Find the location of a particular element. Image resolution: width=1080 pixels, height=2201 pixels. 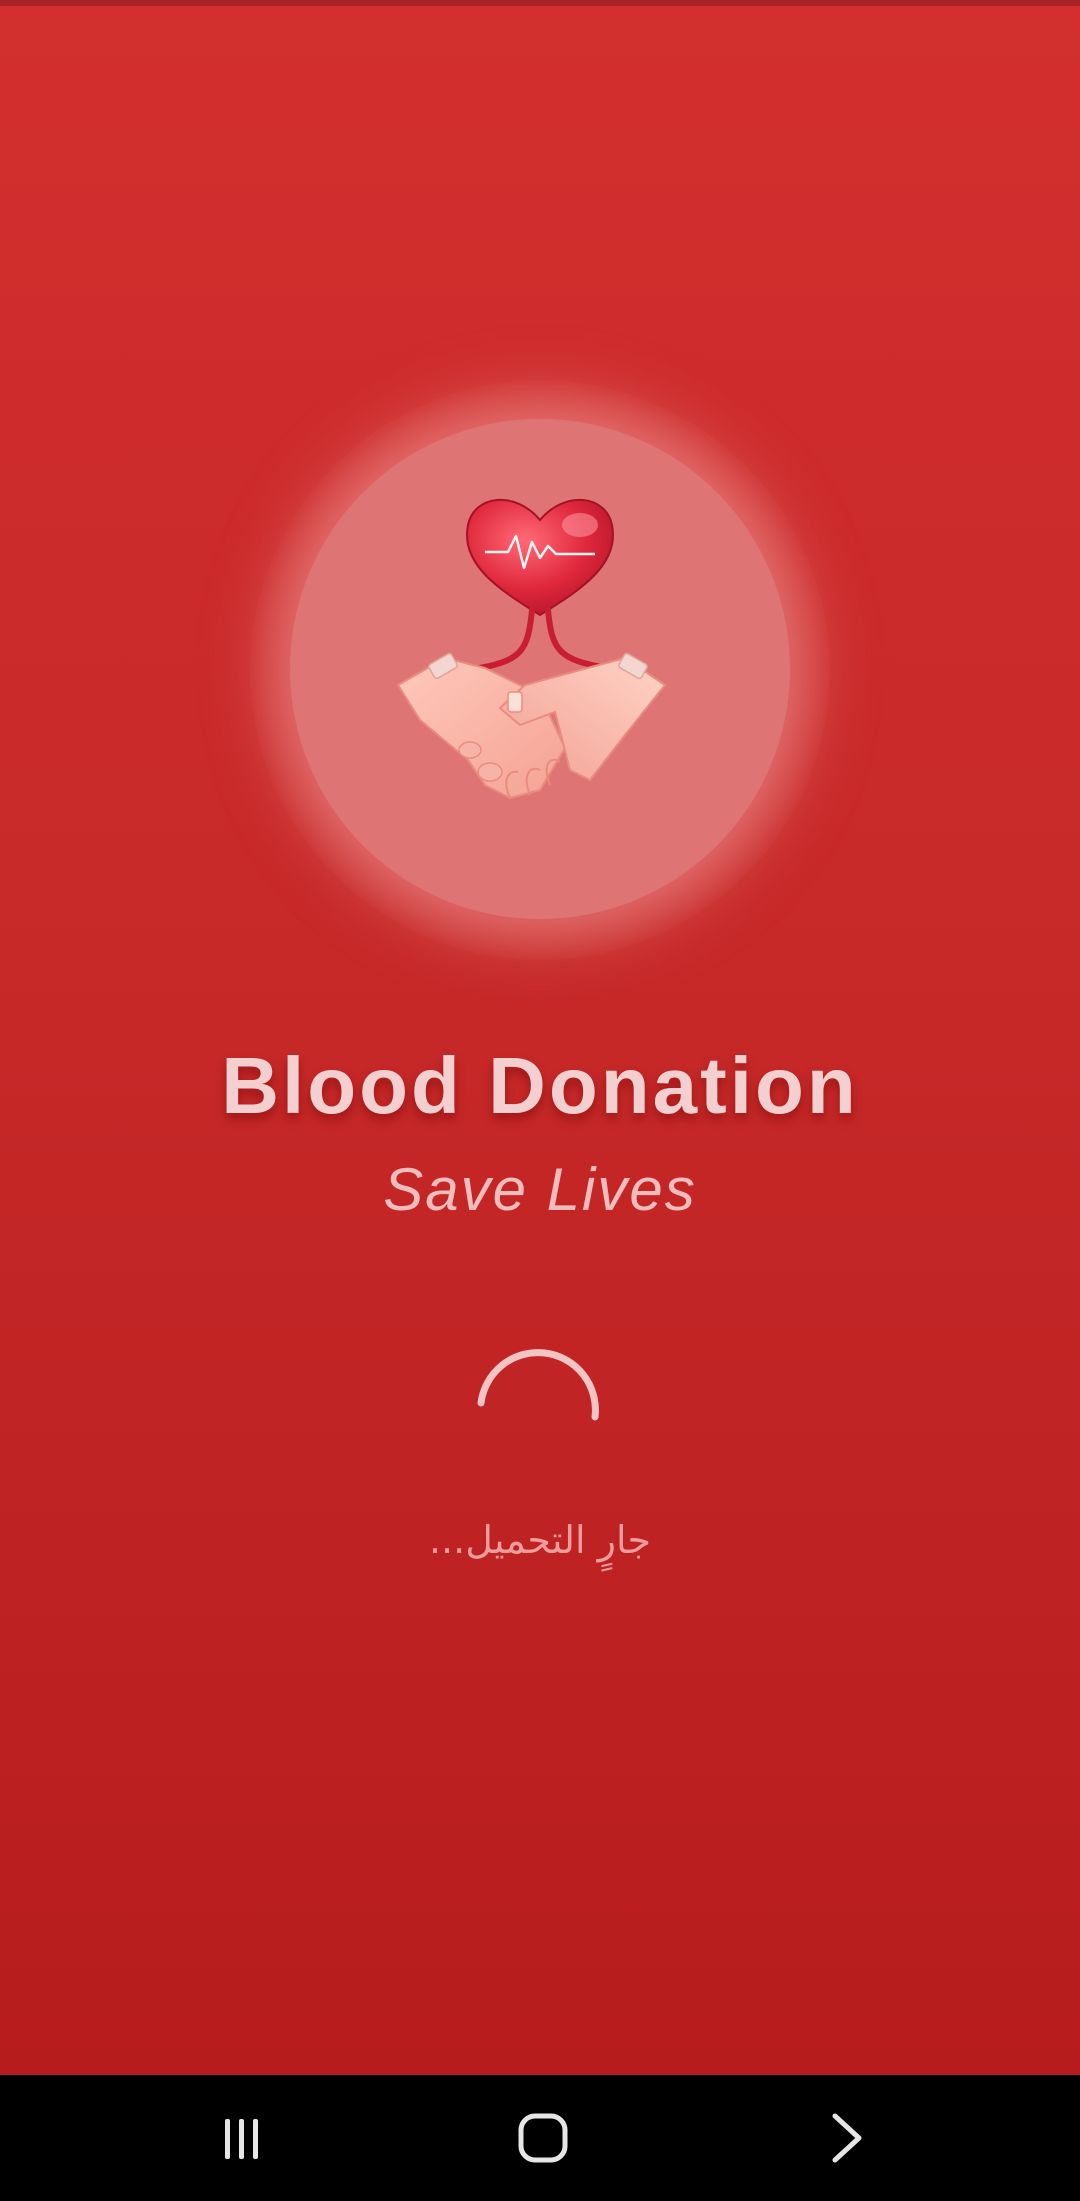

app-subtitle: Save Lives is located at coordinates (540, 1189).